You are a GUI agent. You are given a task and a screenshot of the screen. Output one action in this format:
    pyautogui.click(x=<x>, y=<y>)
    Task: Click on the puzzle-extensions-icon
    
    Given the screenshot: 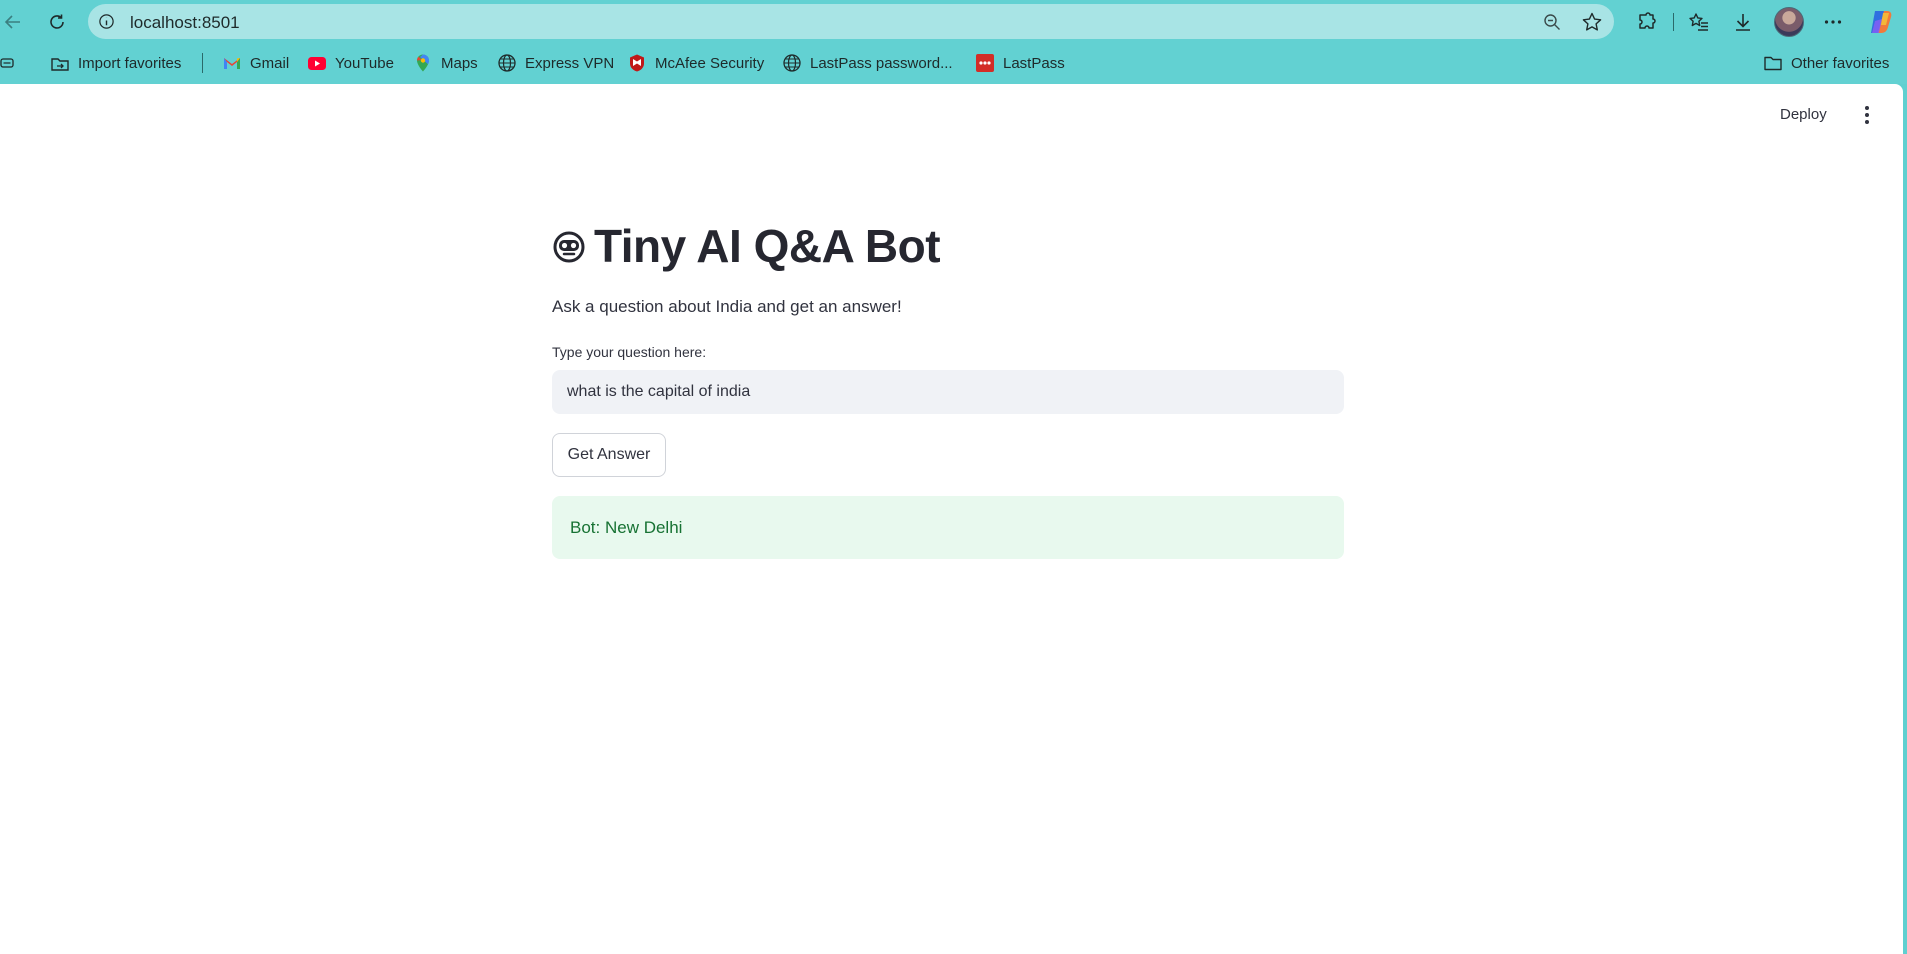 What is the action you would take?
    pyautogui.click(x=1647, y=20)
    